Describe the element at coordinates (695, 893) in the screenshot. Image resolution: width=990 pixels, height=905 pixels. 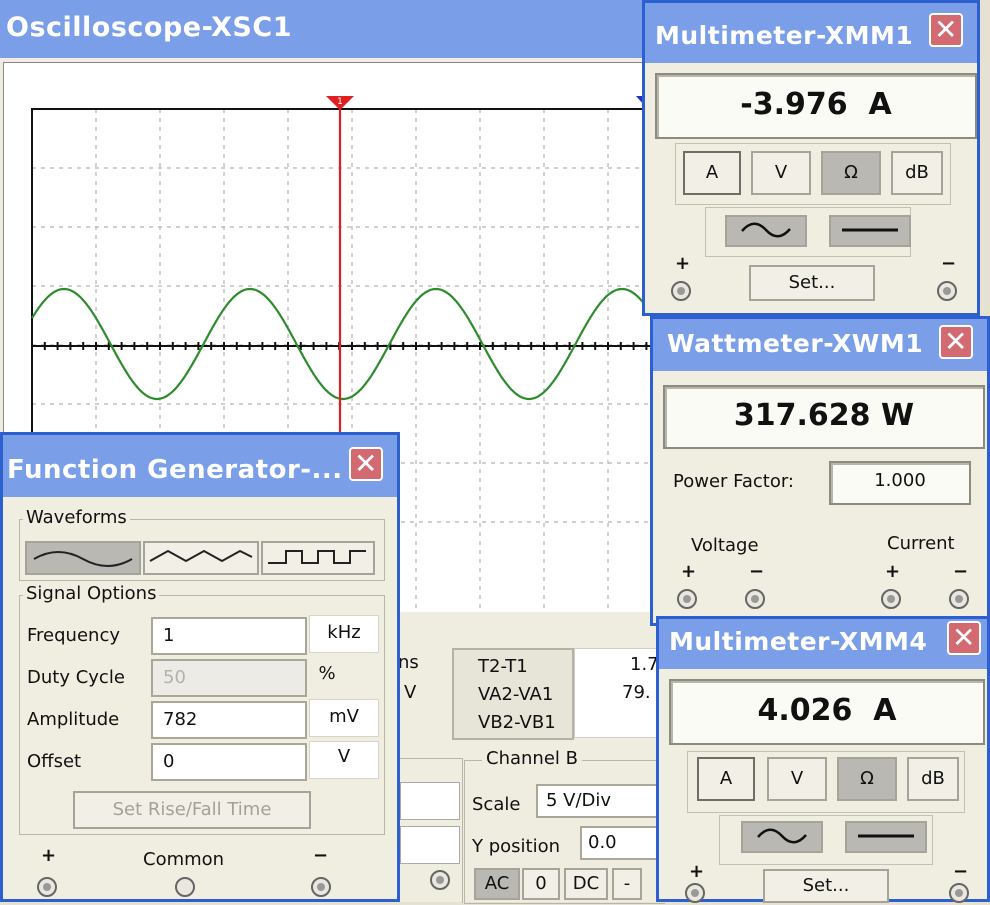
I see `xmm4-plus-terminal` at that location.